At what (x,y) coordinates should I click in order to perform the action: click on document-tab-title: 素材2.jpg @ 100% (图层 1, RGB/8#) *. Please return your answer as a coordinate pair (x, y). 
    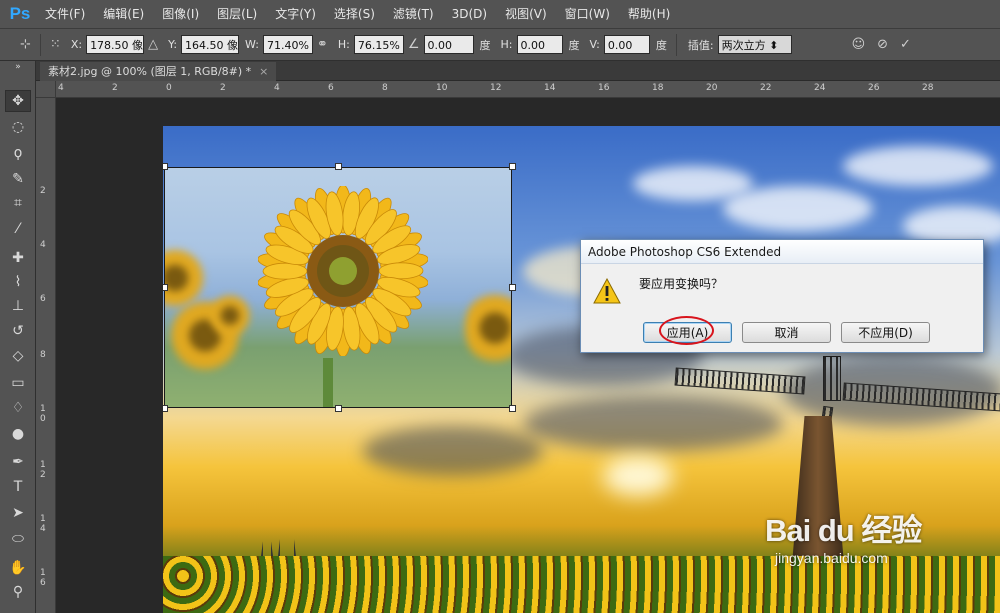
    Looking at the image, I should click on (150, 71).